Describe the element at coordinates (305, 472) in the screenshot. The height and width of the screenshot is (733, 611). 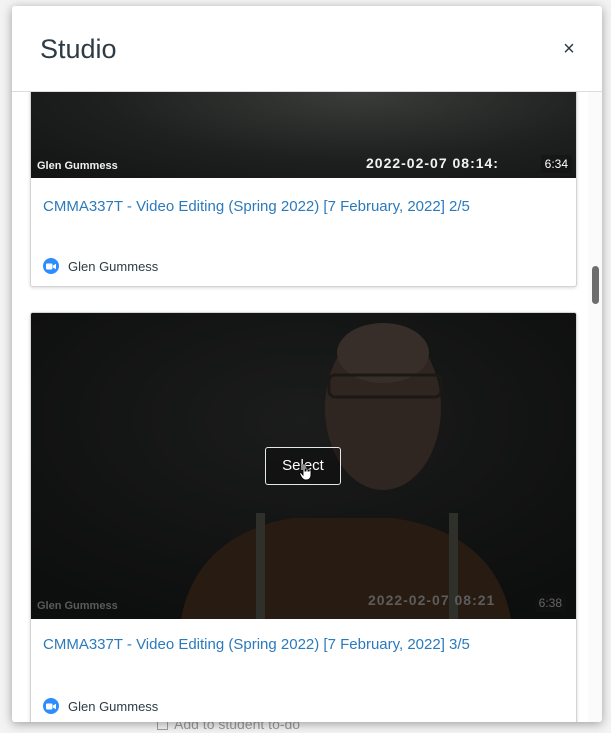
I see `hand-cursor-icon` at that location.